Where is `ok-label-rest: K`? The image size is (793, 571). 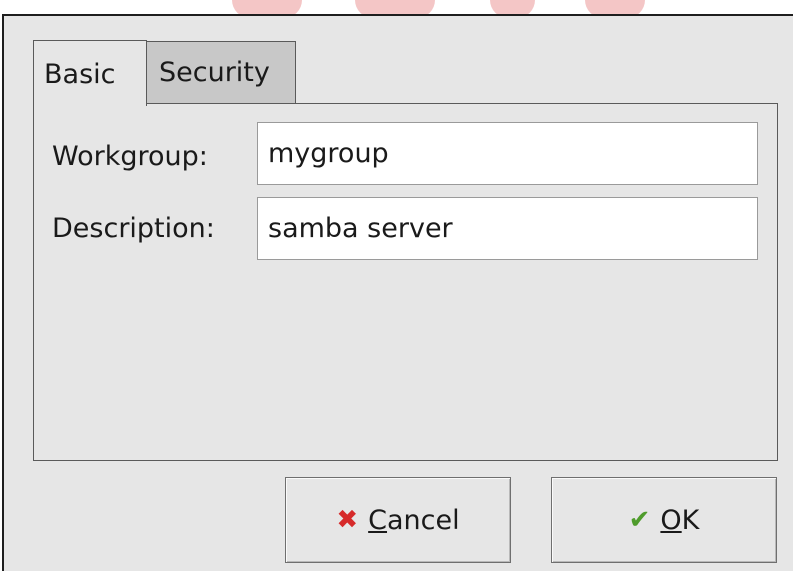 ok-label-rest: K is located at coordinates (690, 520).